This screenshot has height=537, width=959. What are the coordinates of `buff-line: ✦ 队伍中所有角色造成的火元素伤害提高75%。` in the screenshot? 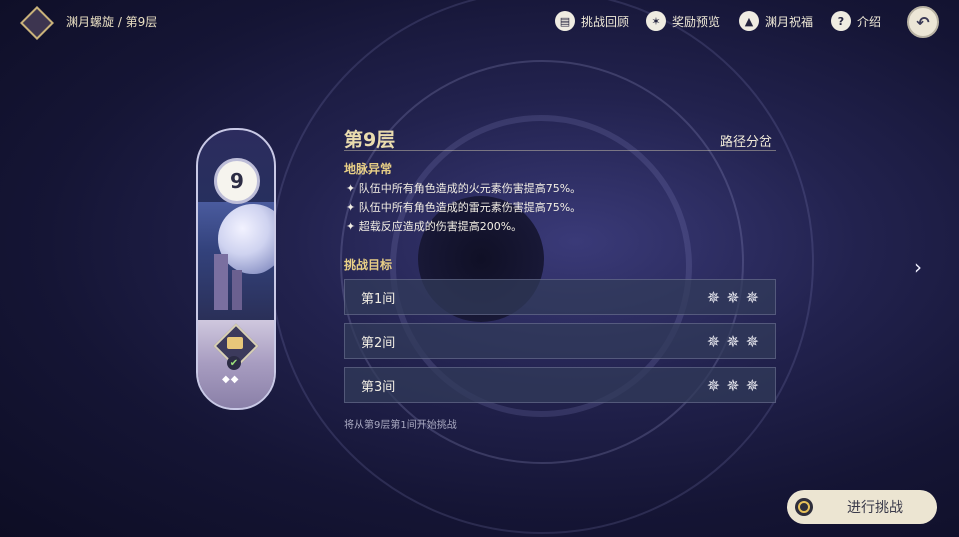 It's located at (464, 188).